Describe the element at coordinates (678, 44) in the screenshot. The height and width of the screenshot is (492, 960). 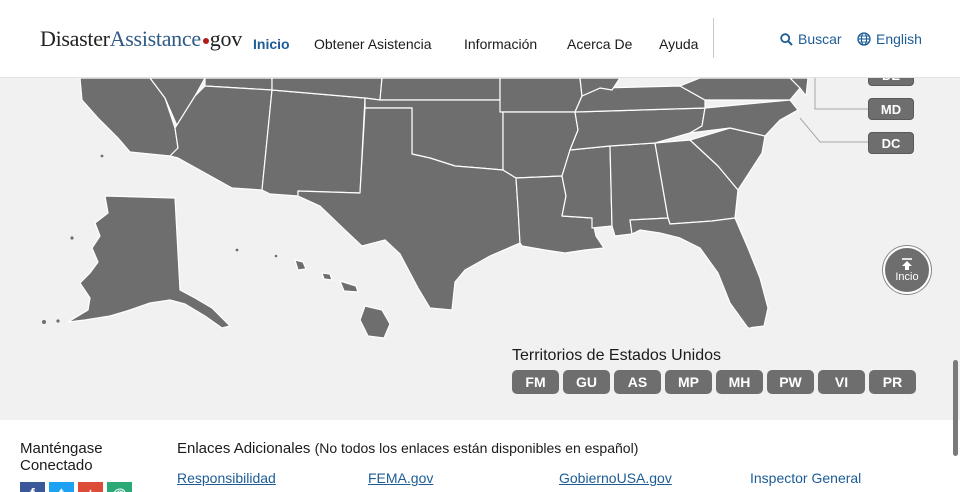
I see `nav-ayuda: Ayuda` at that location.